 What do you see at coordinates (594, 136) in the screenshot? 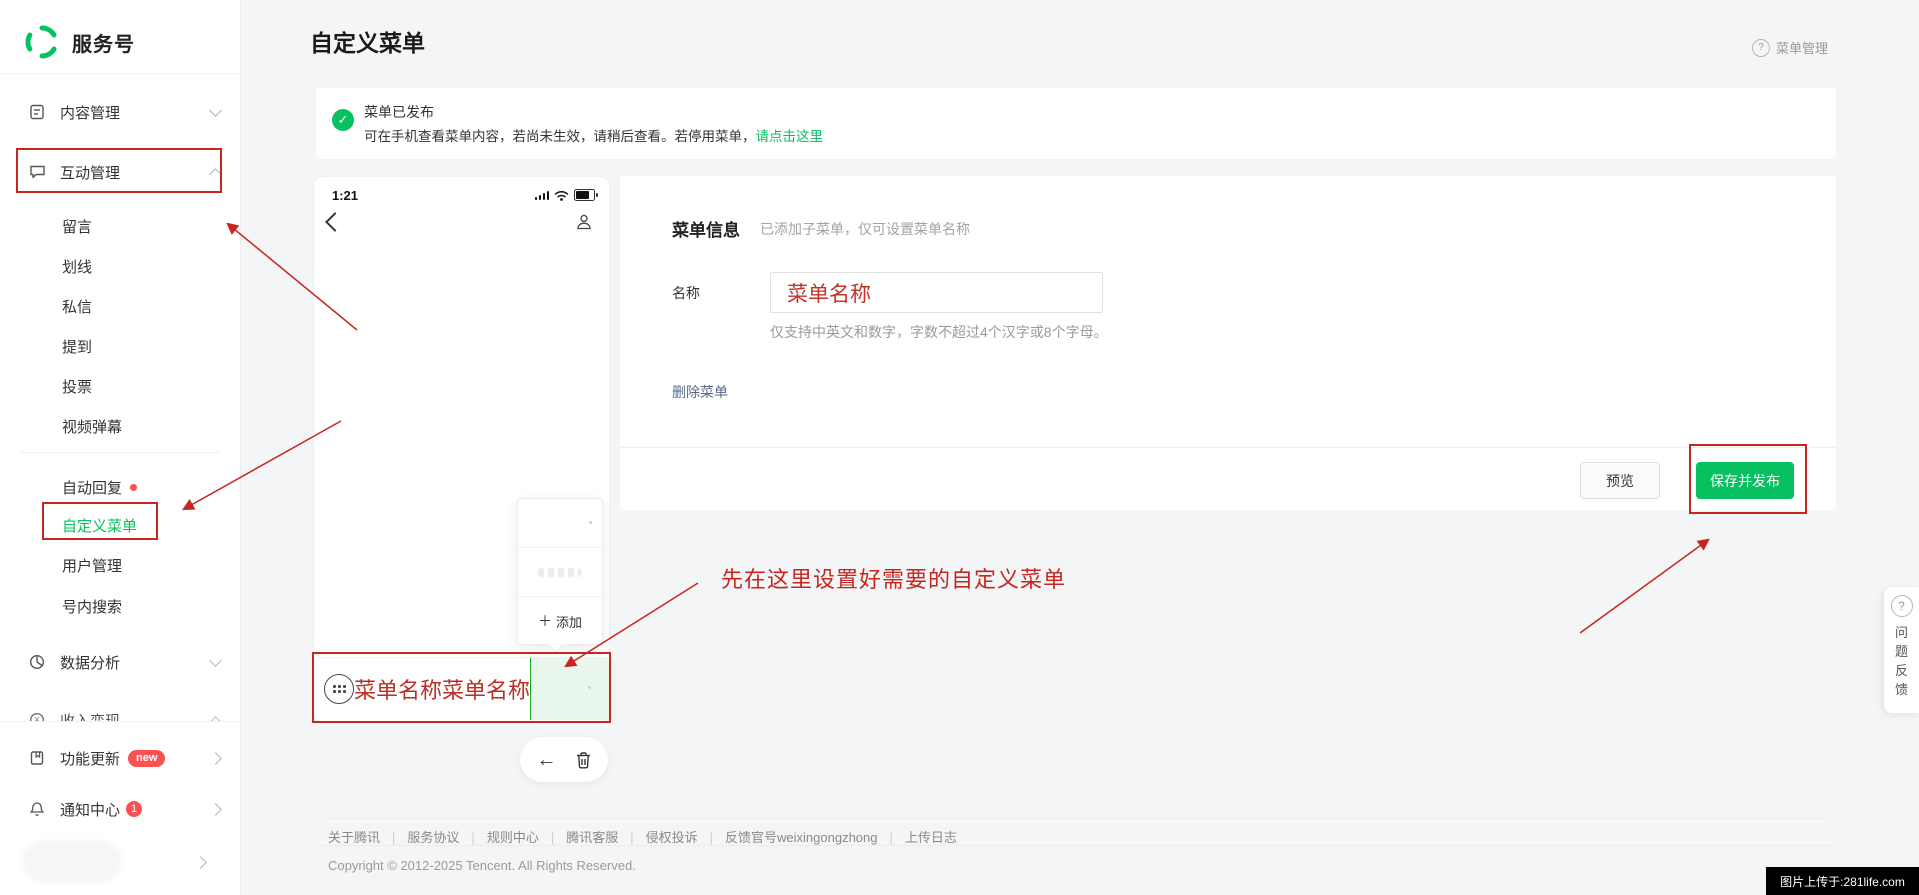
I see `notice-body: 可在手机查看菜单内容，若尚未生效，请稍后查看。若停用菜单，请点击这里` at bounding box center [594, 136].